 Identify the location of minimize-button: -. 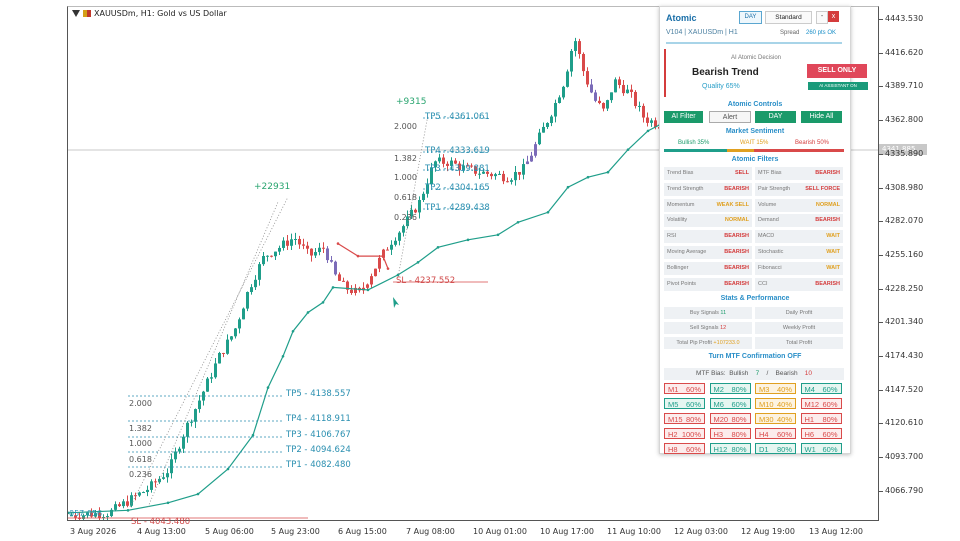
(822, 17).